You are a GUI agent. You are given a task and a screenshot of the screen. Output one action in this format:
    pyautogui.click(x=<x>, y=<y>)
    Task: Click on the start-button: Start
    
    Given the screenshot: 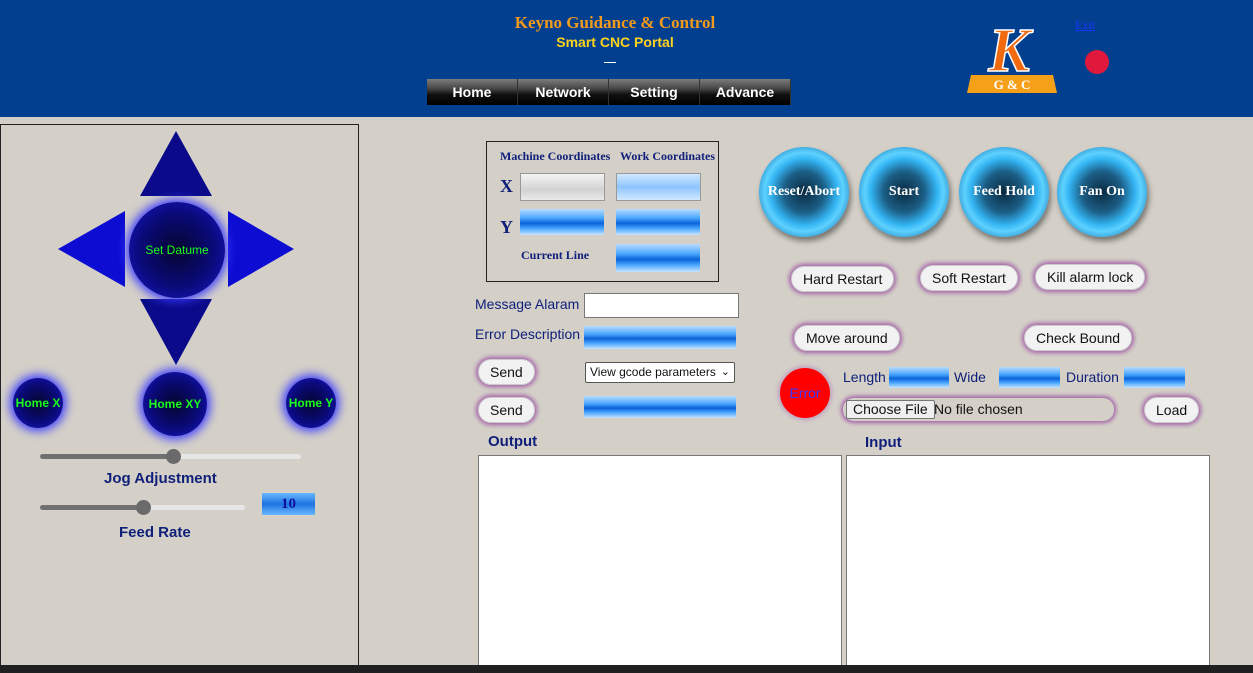 What is the action you would take?
    pyautogui.click(x=904, y=192)
    